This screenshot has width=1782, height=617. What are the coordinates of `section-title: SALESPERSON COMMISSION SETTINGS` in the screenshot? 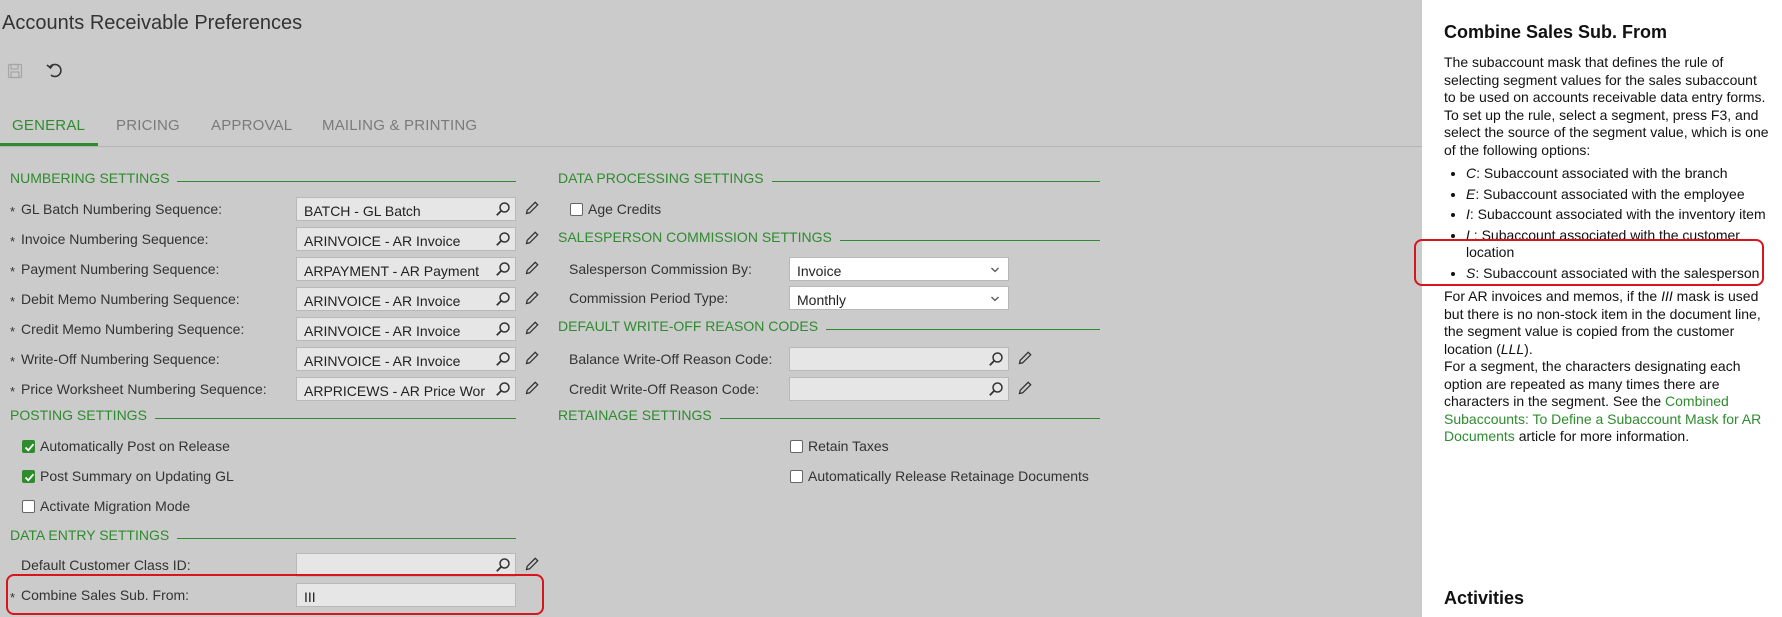 It's located at (695, 237).